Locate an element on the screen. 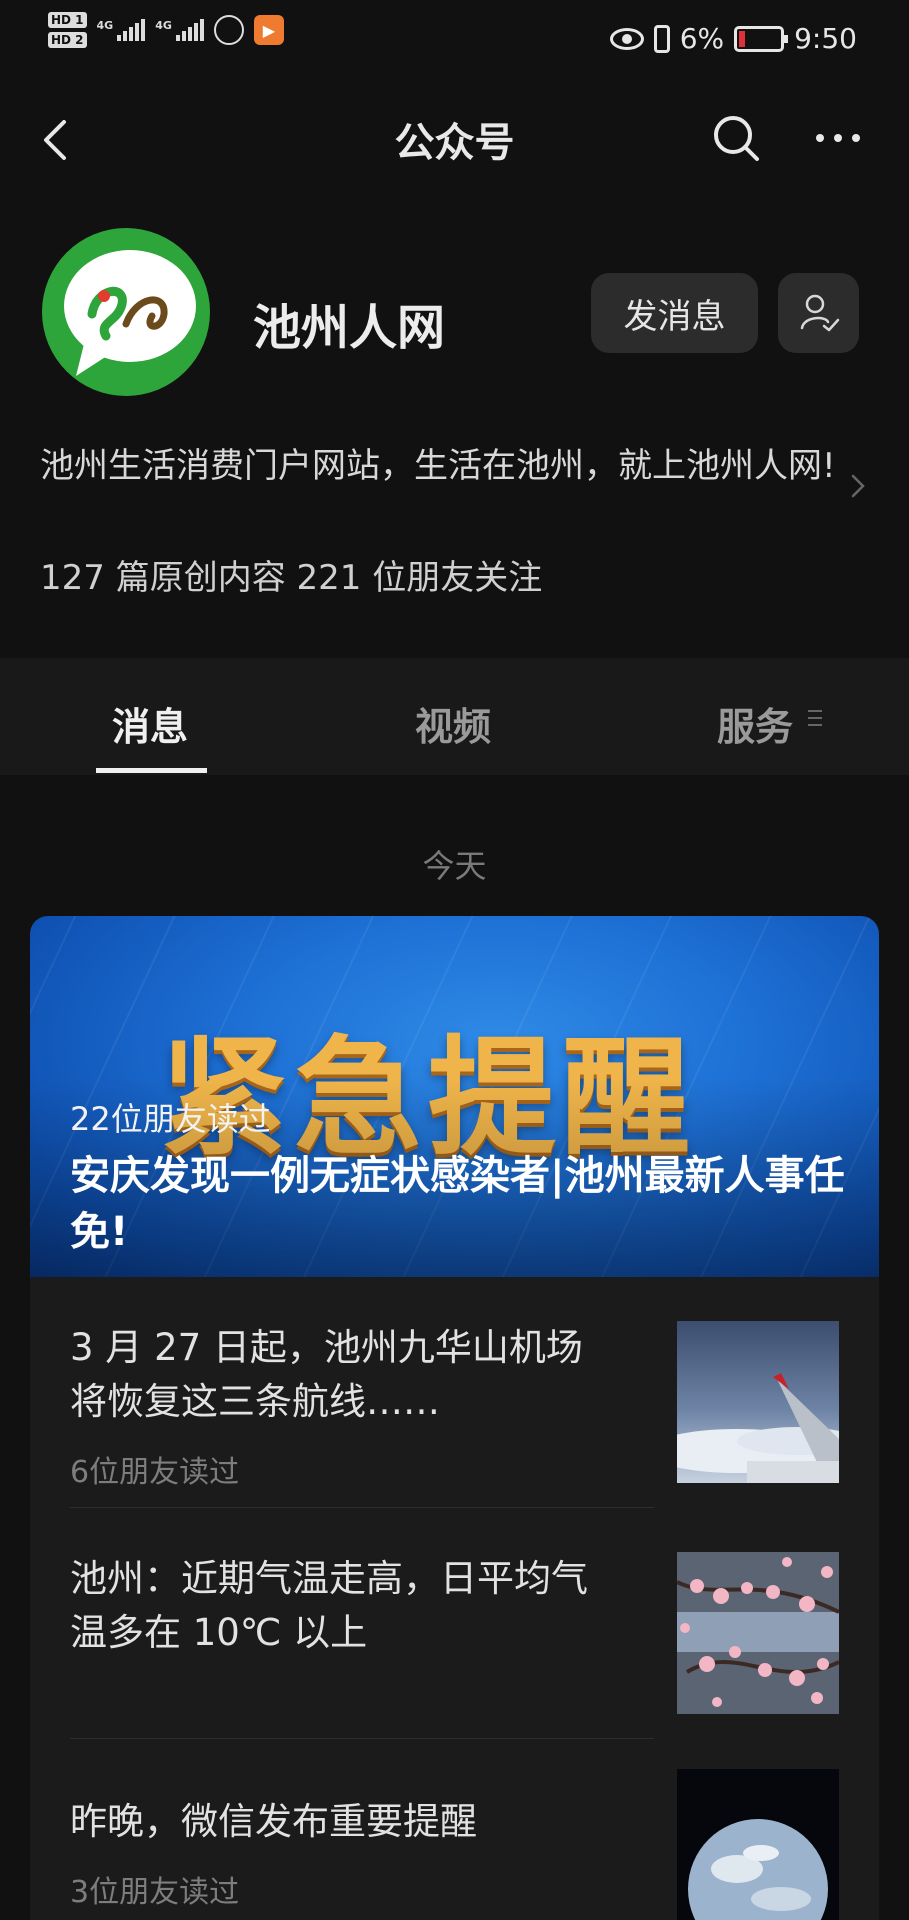  list-item: 昨晚，微信发布重要提醒 3位朋友读过 is located at coordinates (454, 1829).